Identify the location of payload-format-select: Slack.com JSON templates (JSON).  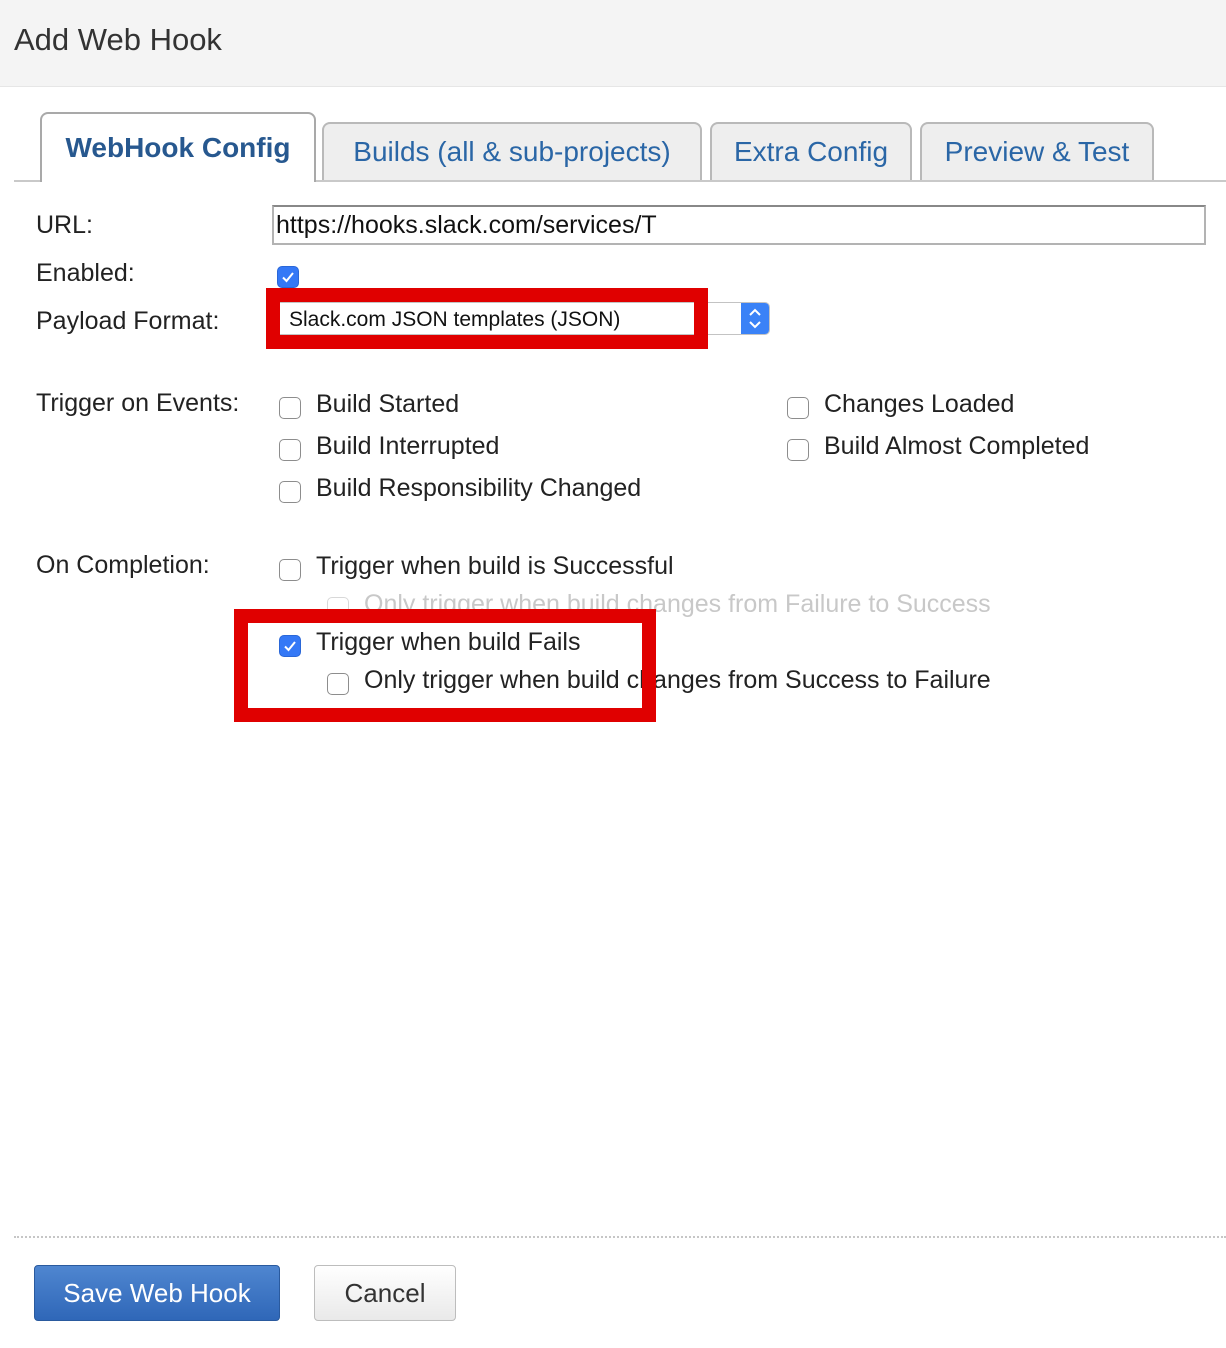
(521, 318).